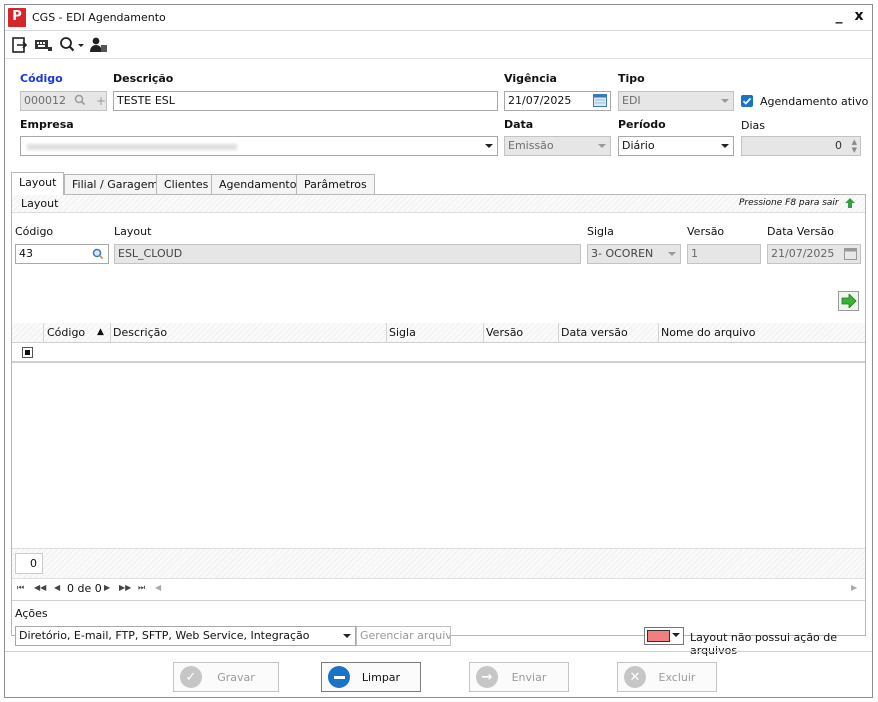 The image size is (878, 702). I want to click on excluir-button: ✕ Excluir, so click(667, 677).